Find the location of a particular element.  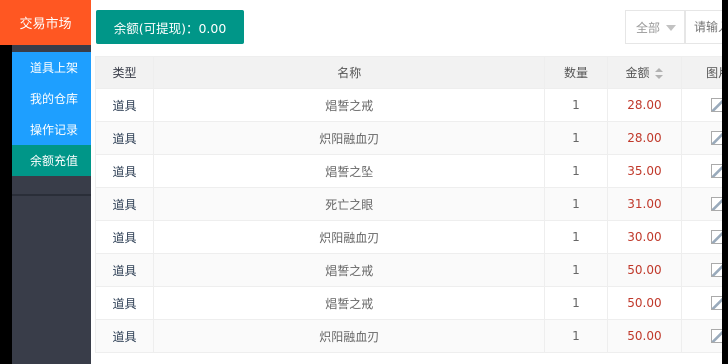

table-row: 道具 炽阳融血刃 1 28.00 is located at coordinates (411, 138).